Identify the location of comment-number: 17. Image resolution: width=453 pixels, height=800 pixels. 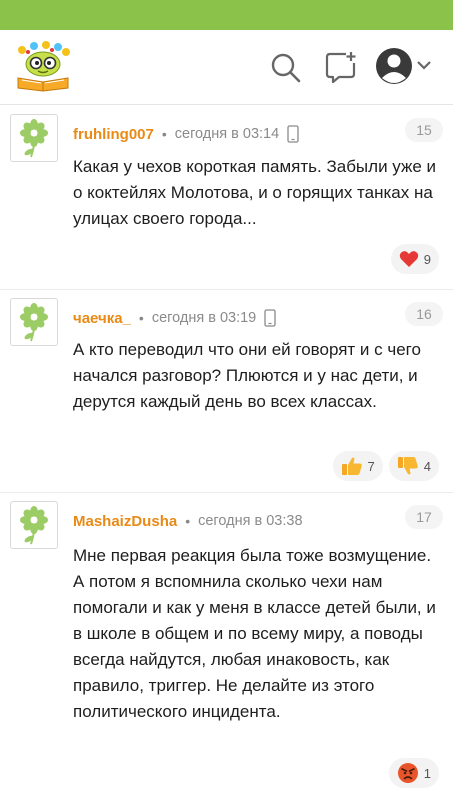
(424, 517).